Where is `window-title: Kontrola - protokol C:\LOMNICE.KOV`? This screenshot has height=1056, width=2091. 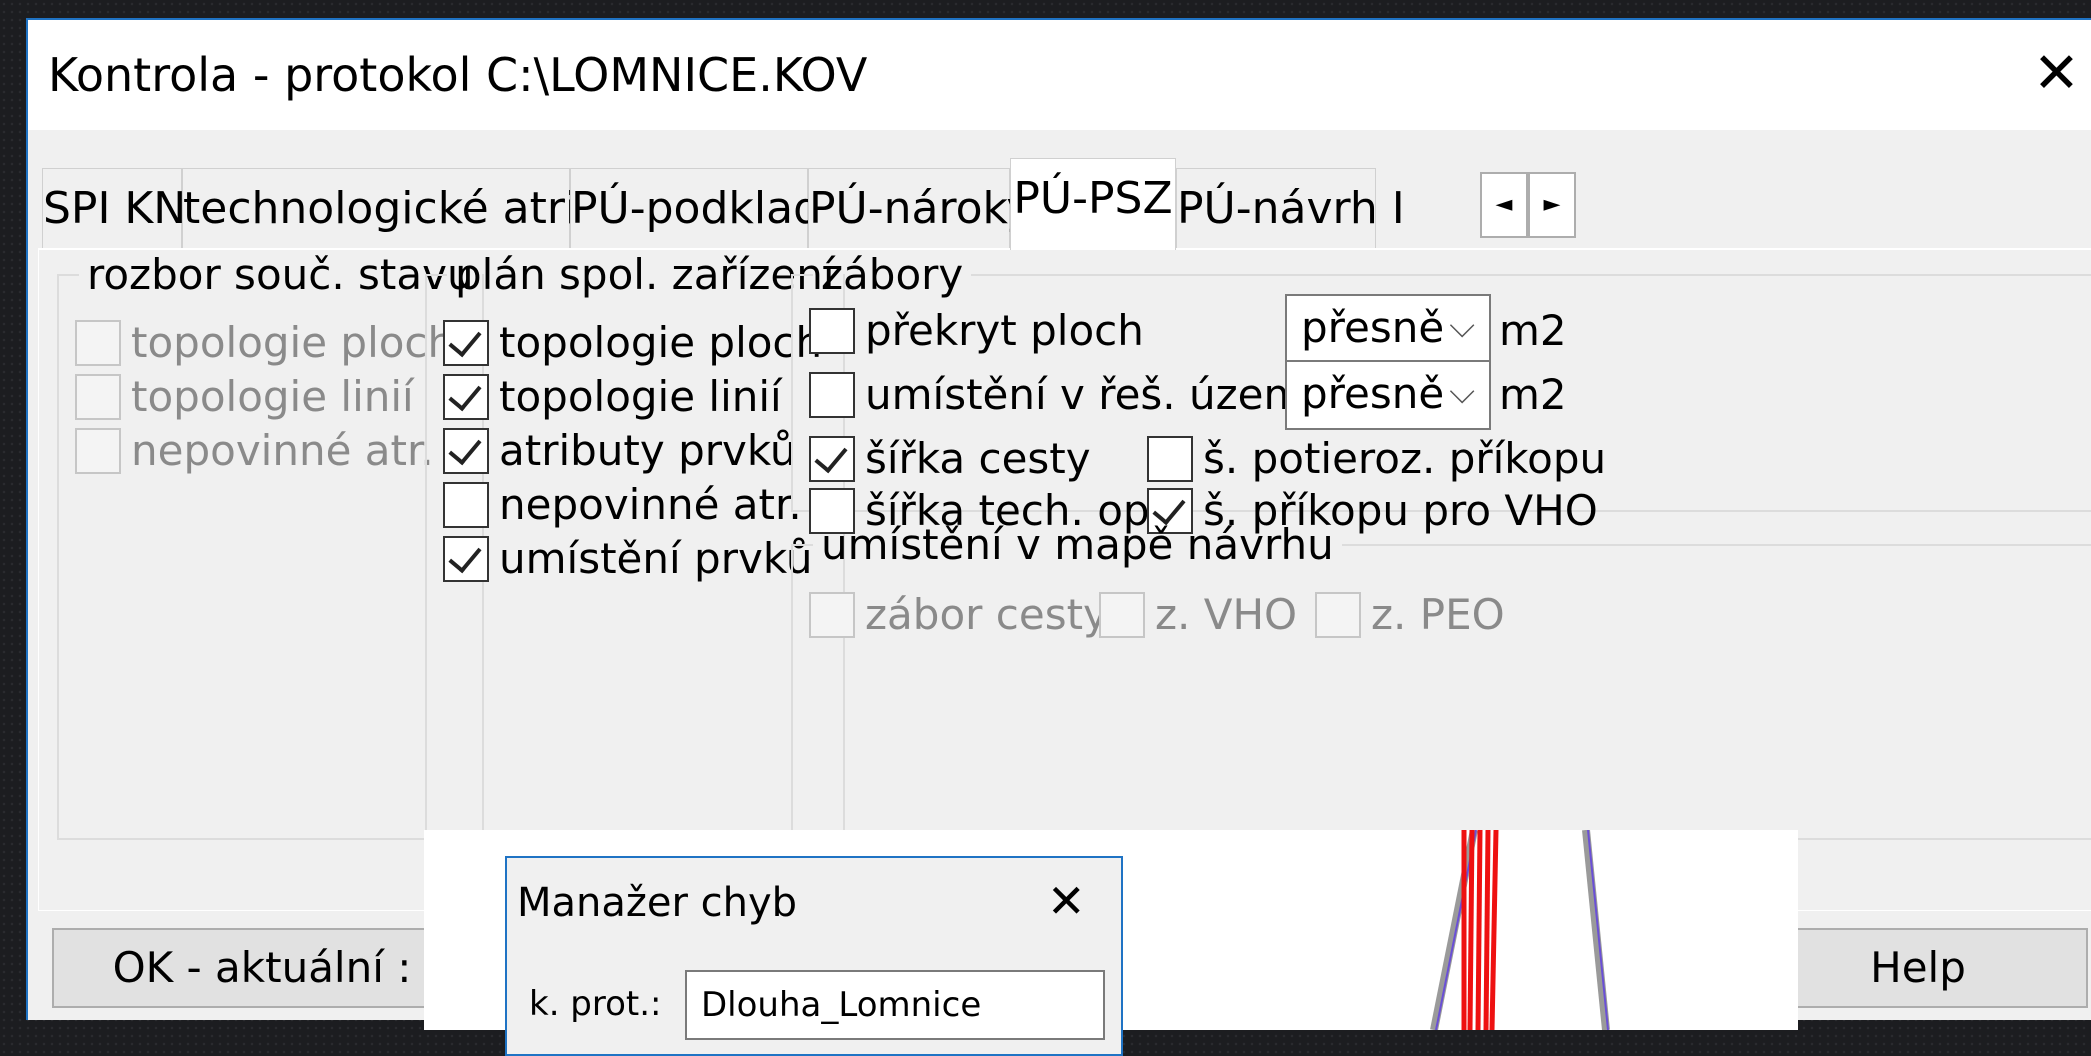
window-title: Kontrola - protokol C:\LOMNICE.KOV is located at coordinates (458, 75).